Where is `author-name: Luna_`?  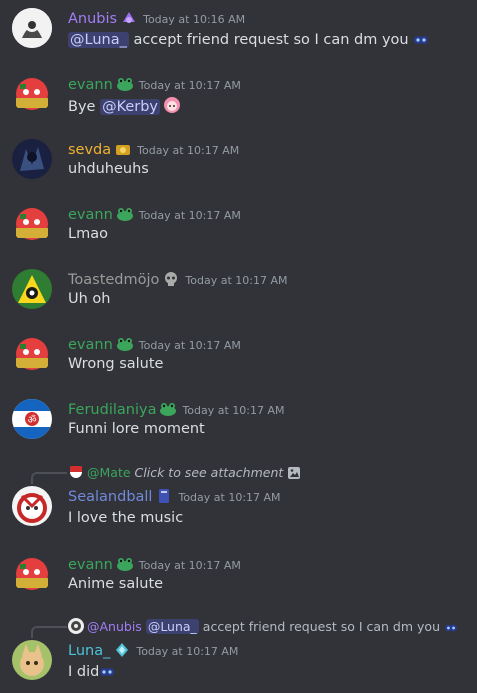 author-name: Luna_ is located at coordinates (89, 651).